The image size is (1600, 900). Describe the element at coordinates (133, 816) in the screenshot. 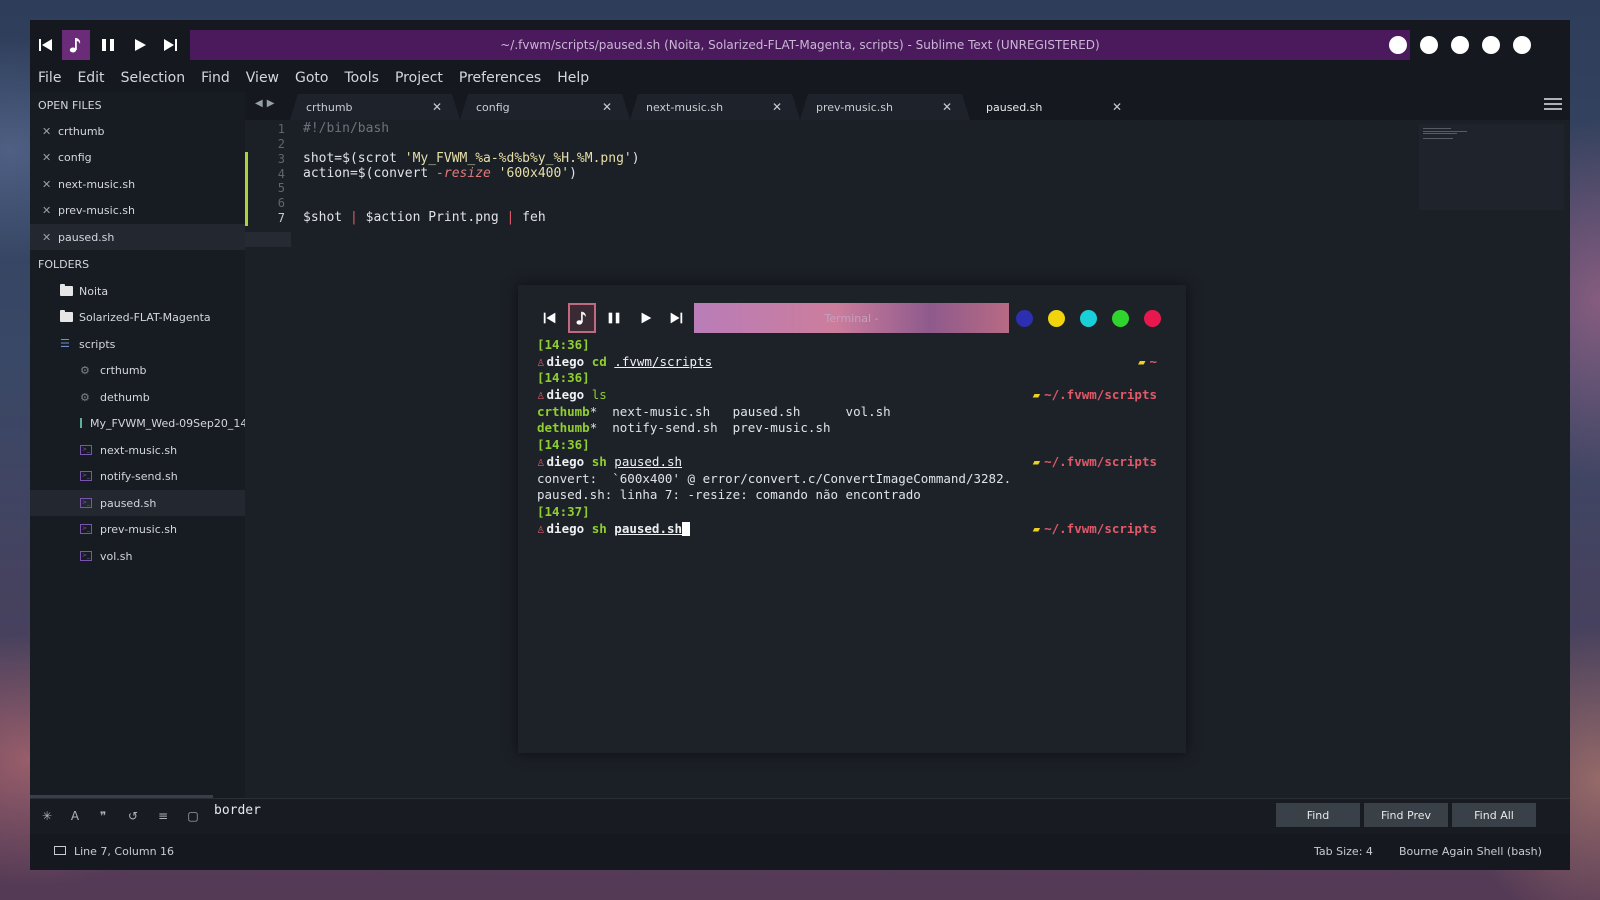

I see `wrap-toggle-icon: ↺` at that location.